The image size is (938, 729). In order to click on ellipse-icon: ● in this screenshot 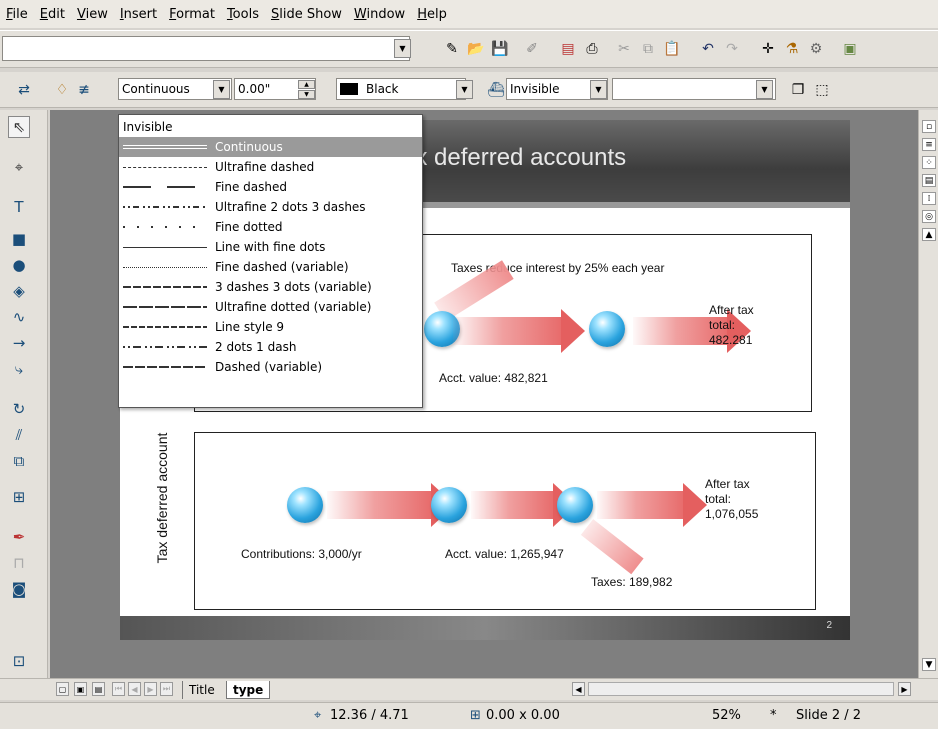, I will do `click(19, 265)`.